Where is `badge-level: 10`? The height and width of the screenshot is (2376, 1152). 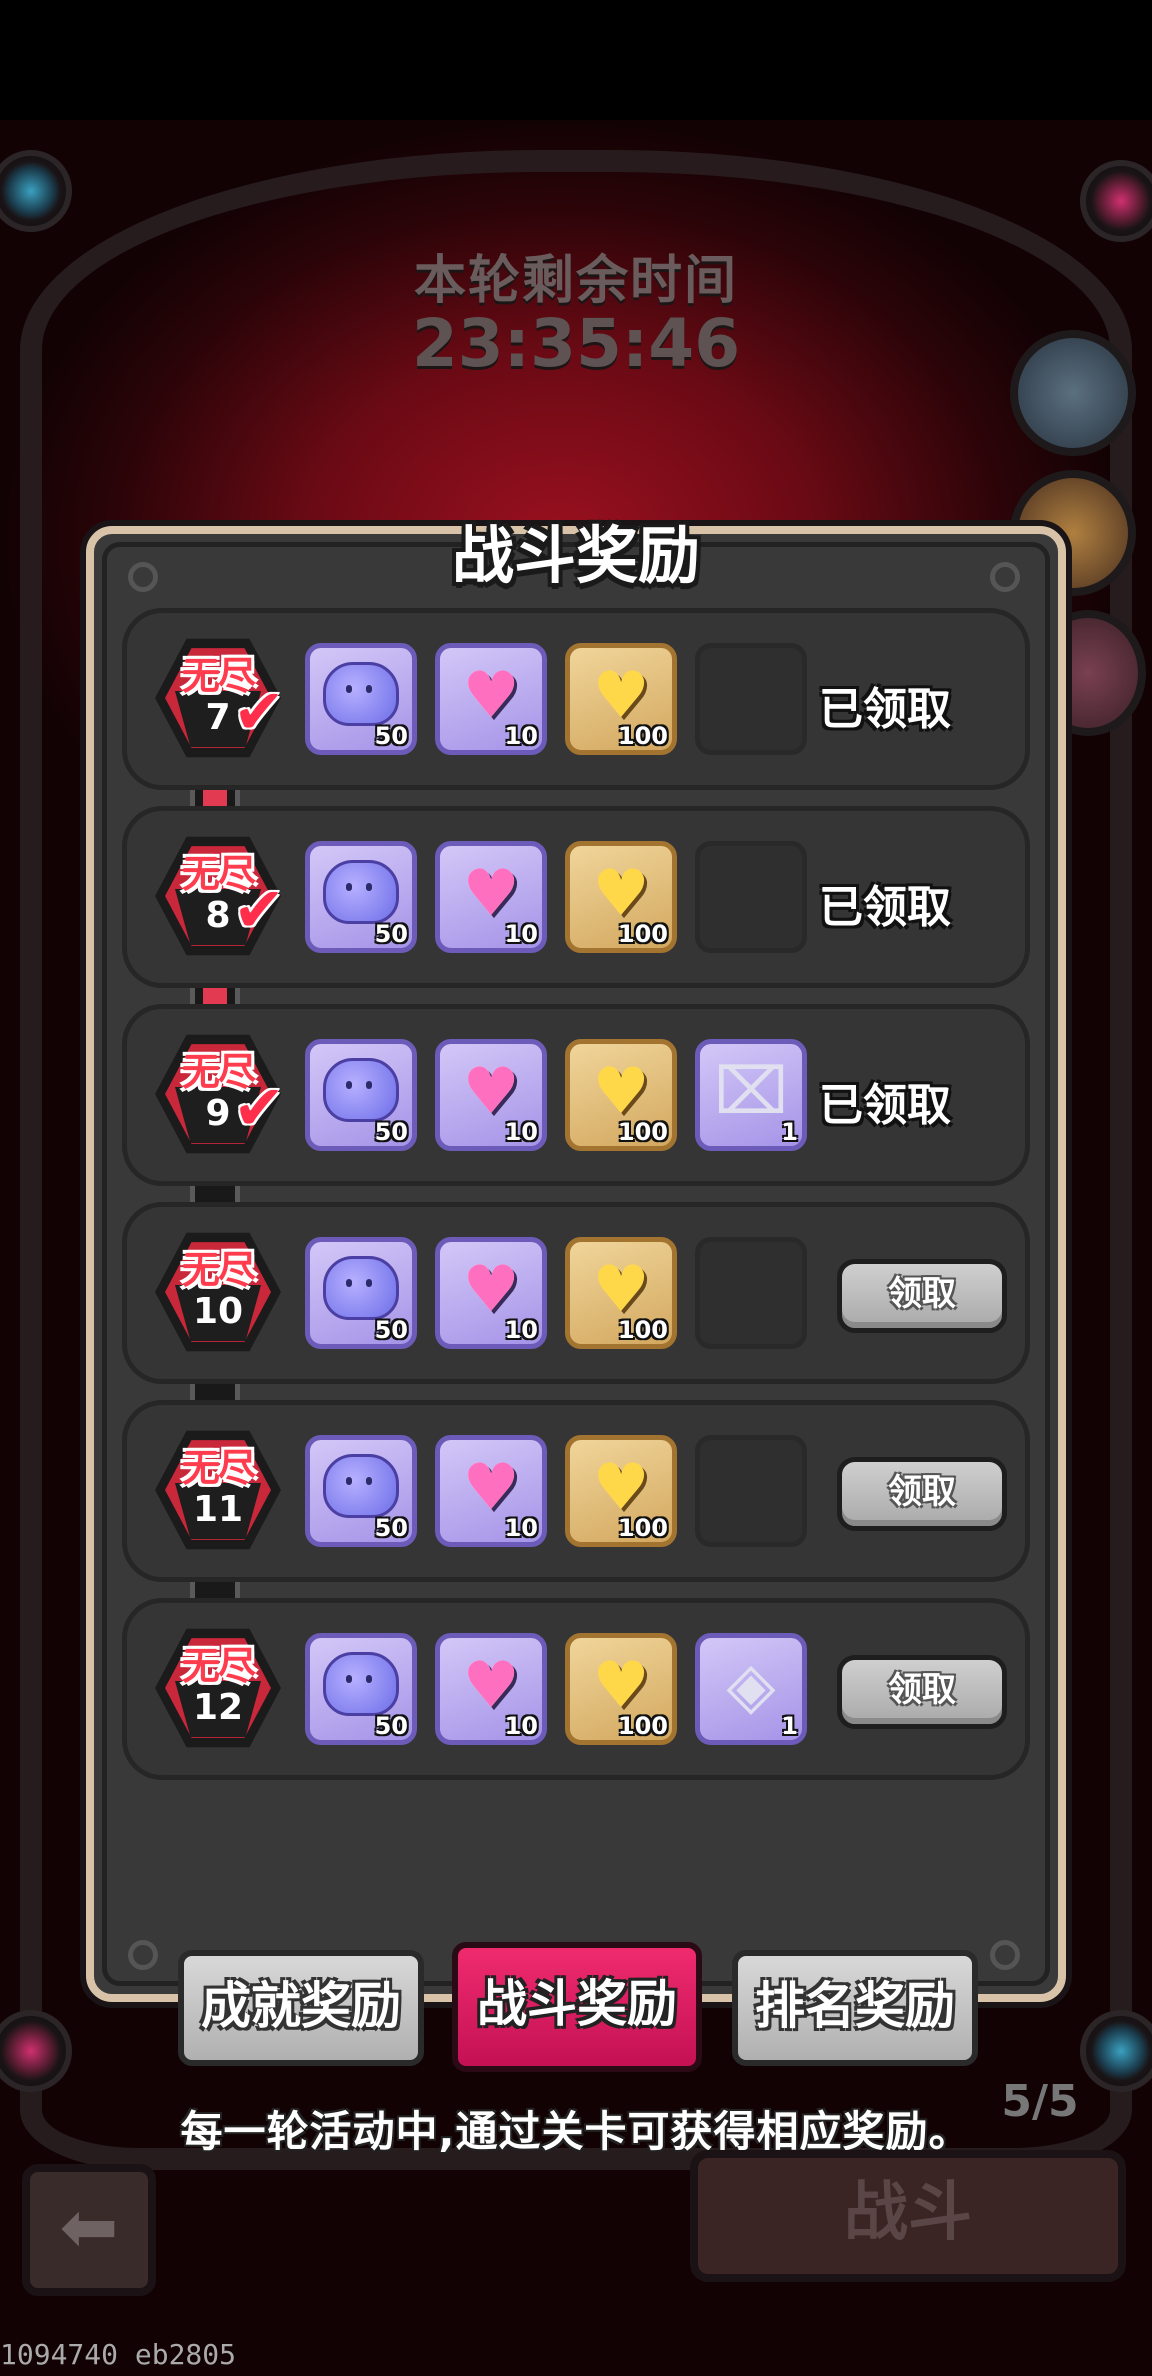
badge-level: 10 is located at coordinates (218, 1311).